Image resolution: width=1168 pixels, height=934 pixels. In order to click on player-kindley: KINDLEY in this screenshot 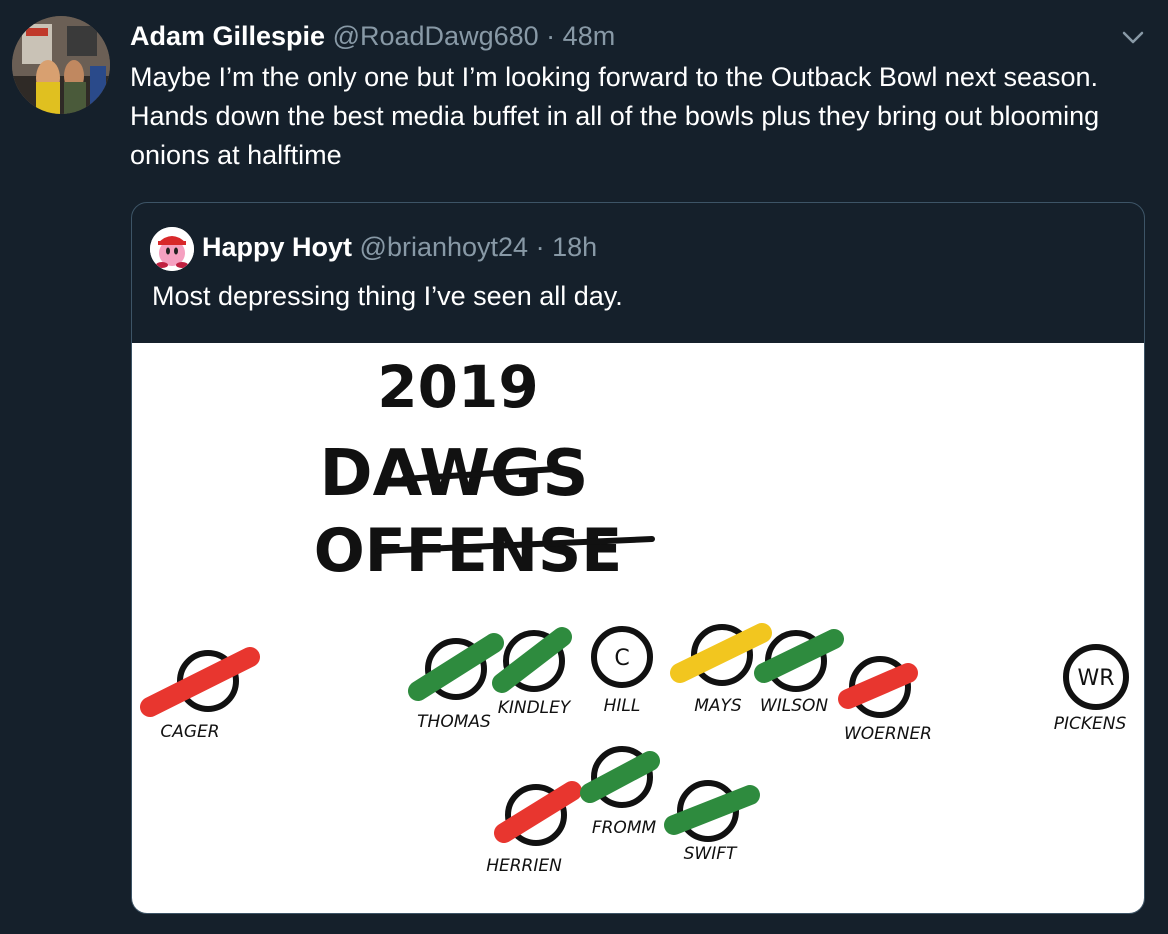, I will do `click(532, 672)`.